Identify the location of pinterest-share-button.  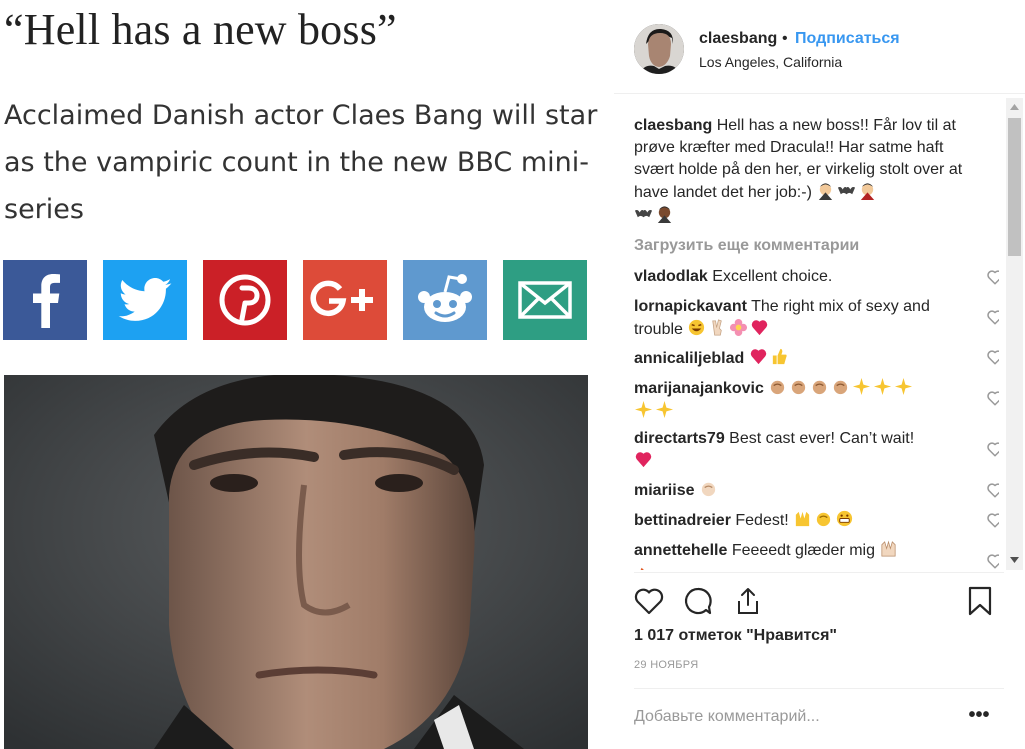
(245, 300).